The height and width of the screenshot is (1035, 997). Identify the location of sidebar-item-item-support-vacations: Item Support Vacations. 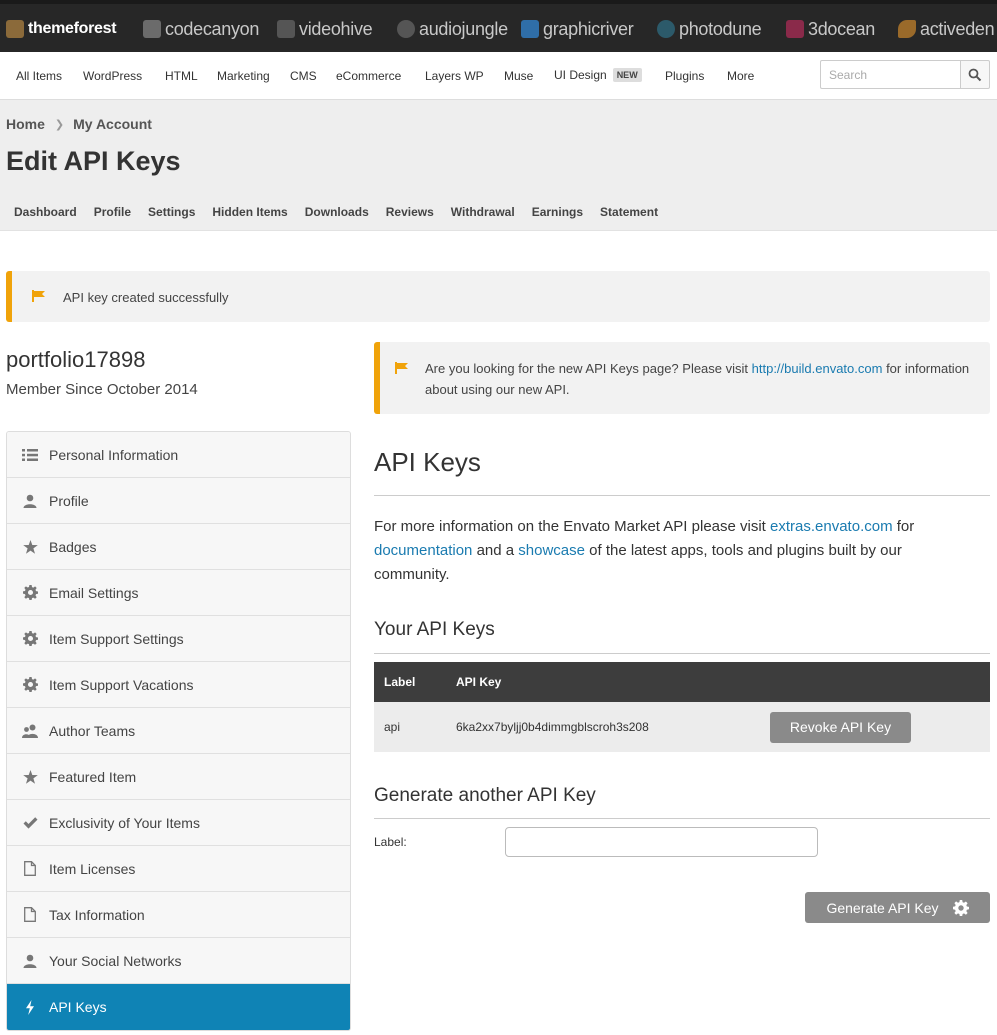
(178, 685).